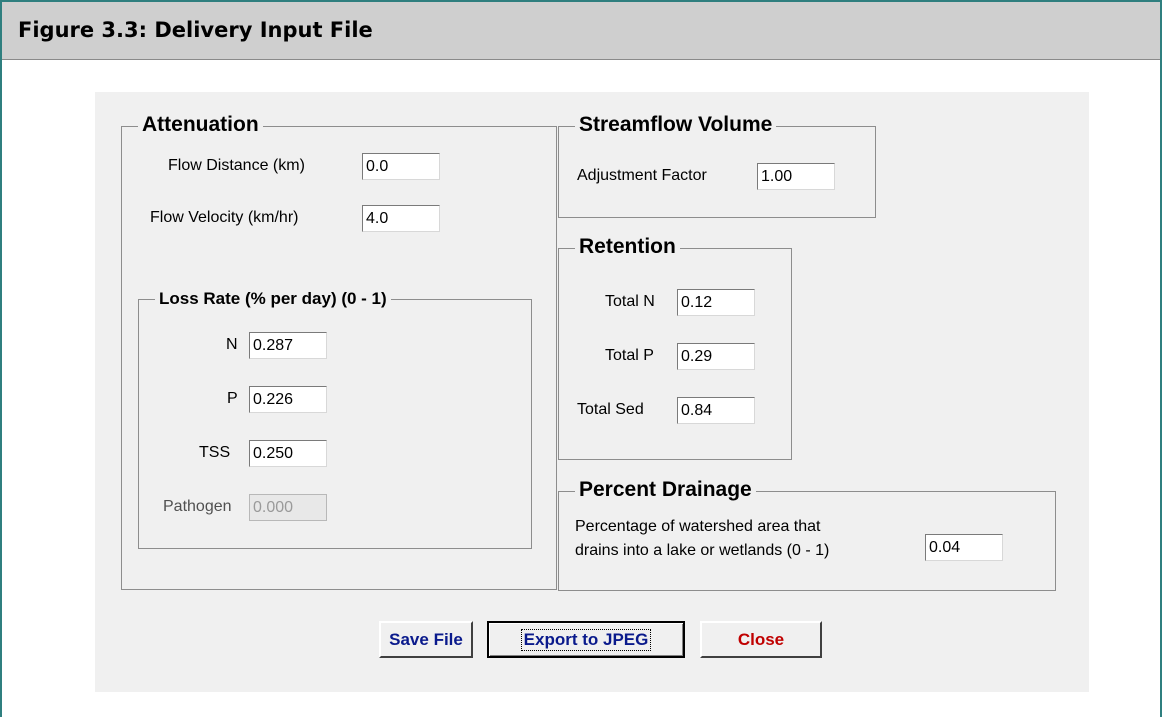 The width and height of the screenshot is (1164, 717). Describe the element at coordinates (698, 526) in the screenshot. I see `percent-drainage-label-line1: Percentage of watershed area that` at that location.